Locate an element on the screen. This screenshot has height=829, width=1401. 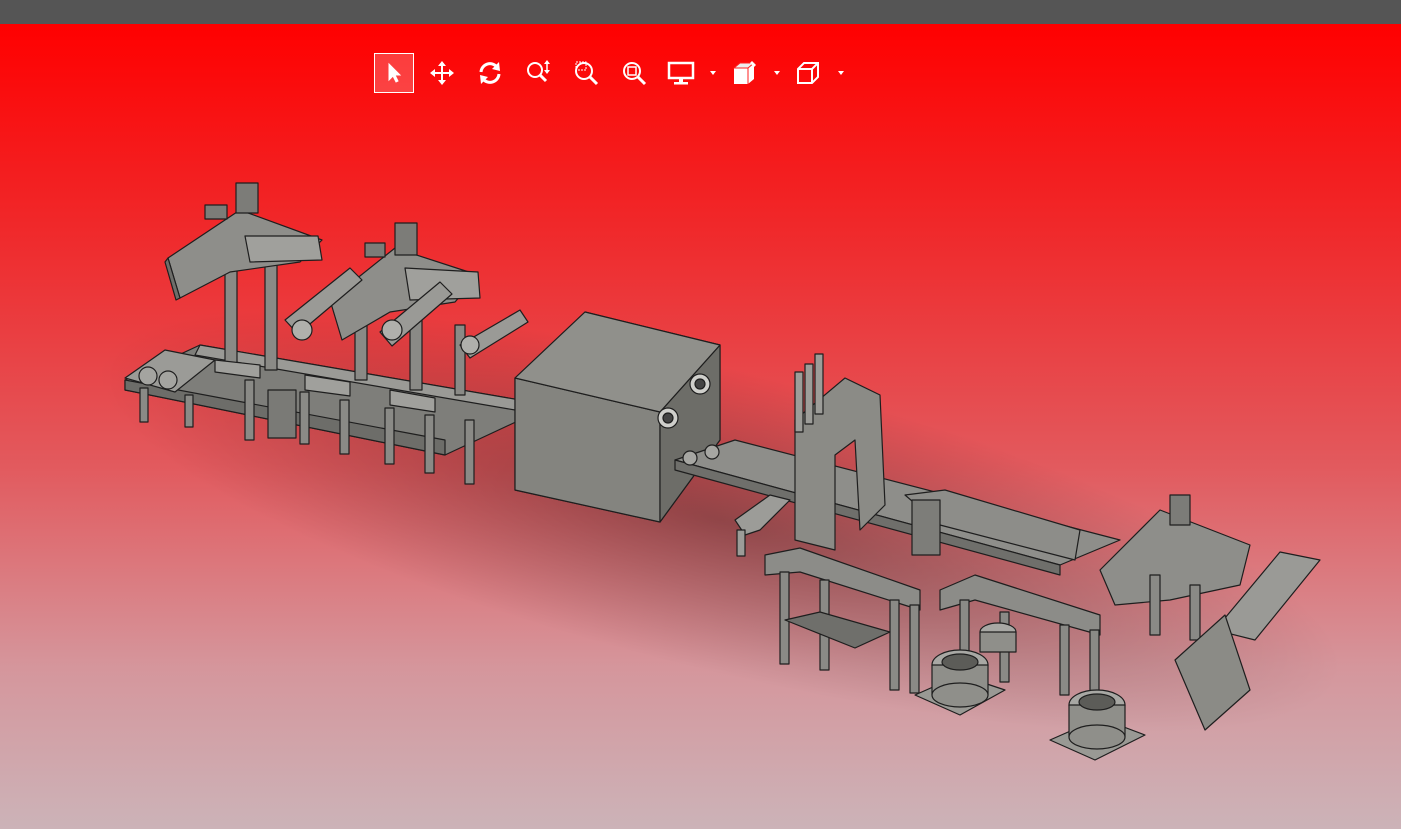
rotate-icon is located at coordinates (490, 73).